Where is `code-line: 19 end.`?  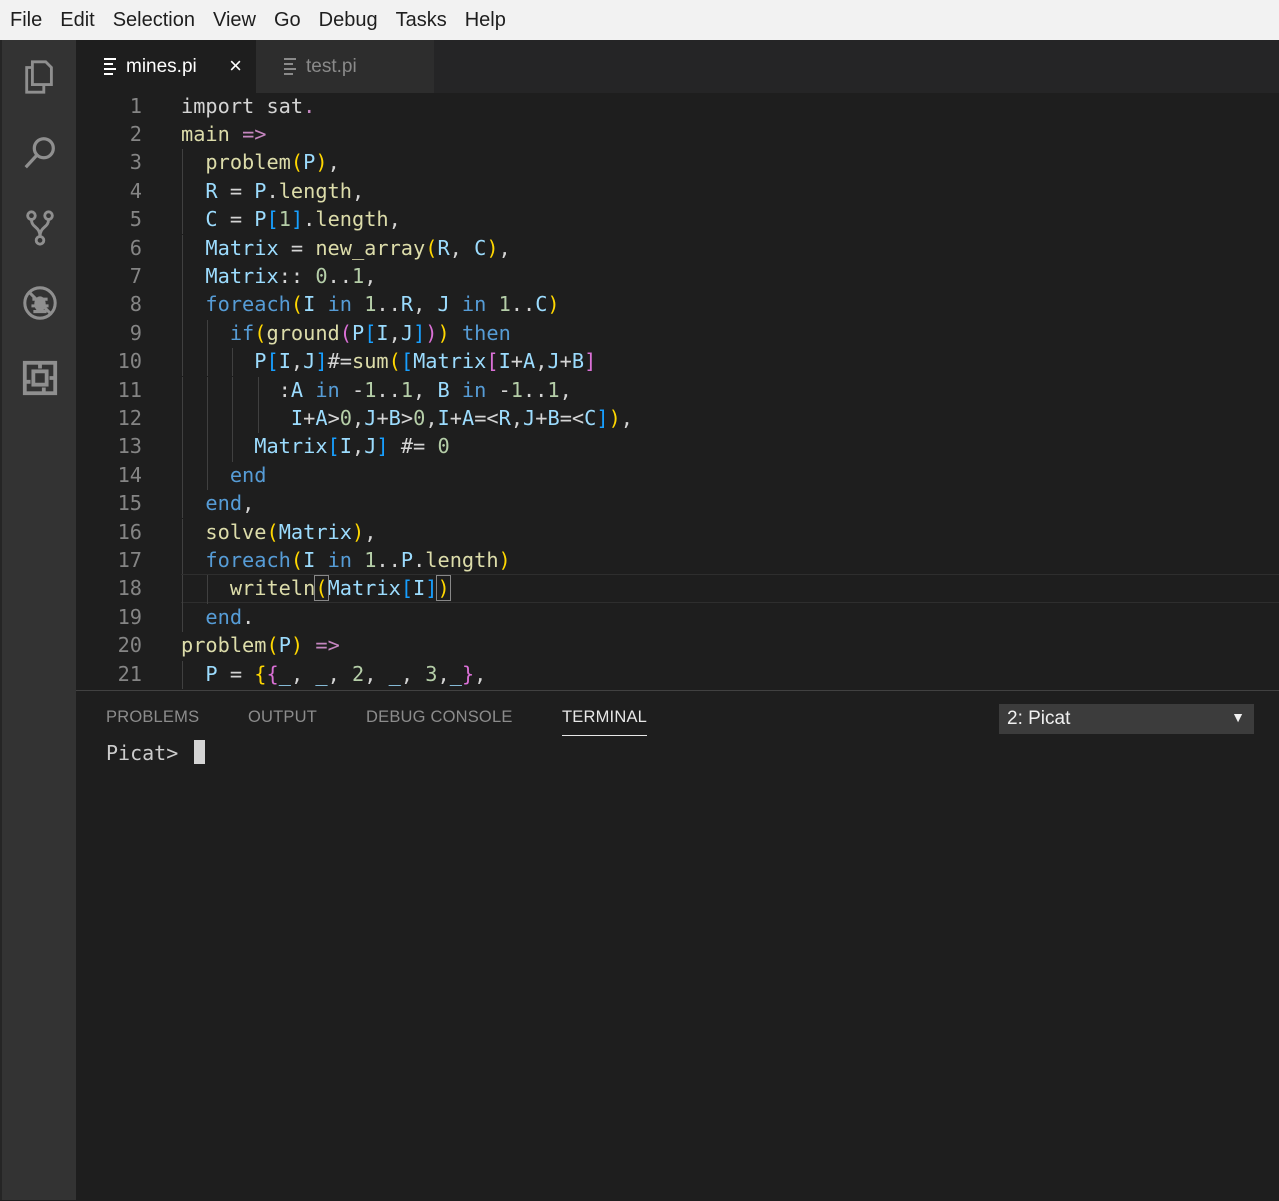
code-line: 19 end. is located at coordinates (677, 617).